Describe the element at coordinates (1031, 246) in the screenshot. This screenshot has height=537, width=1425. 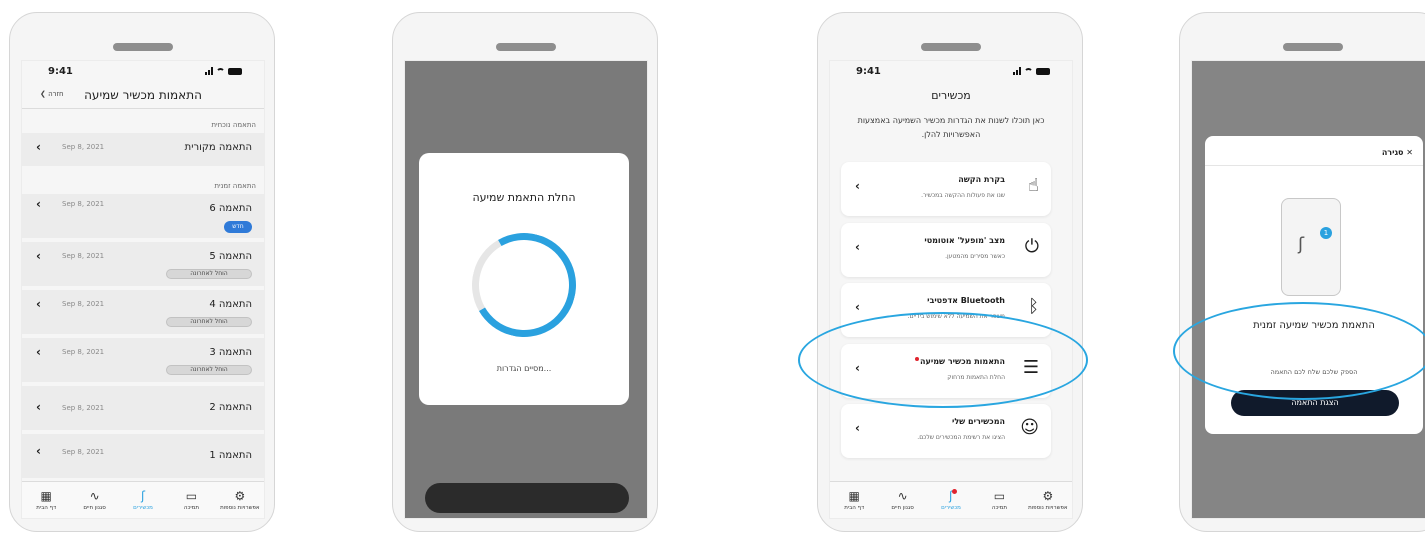
I see `power-icon: ⏻` at that location.